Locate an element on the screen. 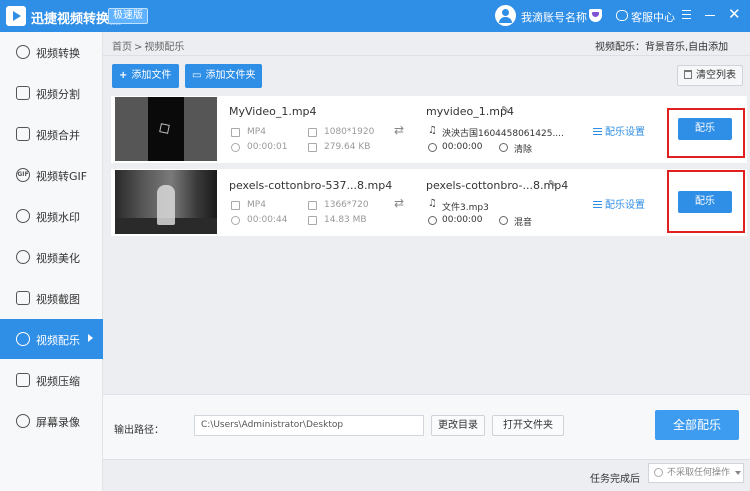 Image resolution: width=750 pixels, height=491 pixels. divider is located at coordinates (426, 55).